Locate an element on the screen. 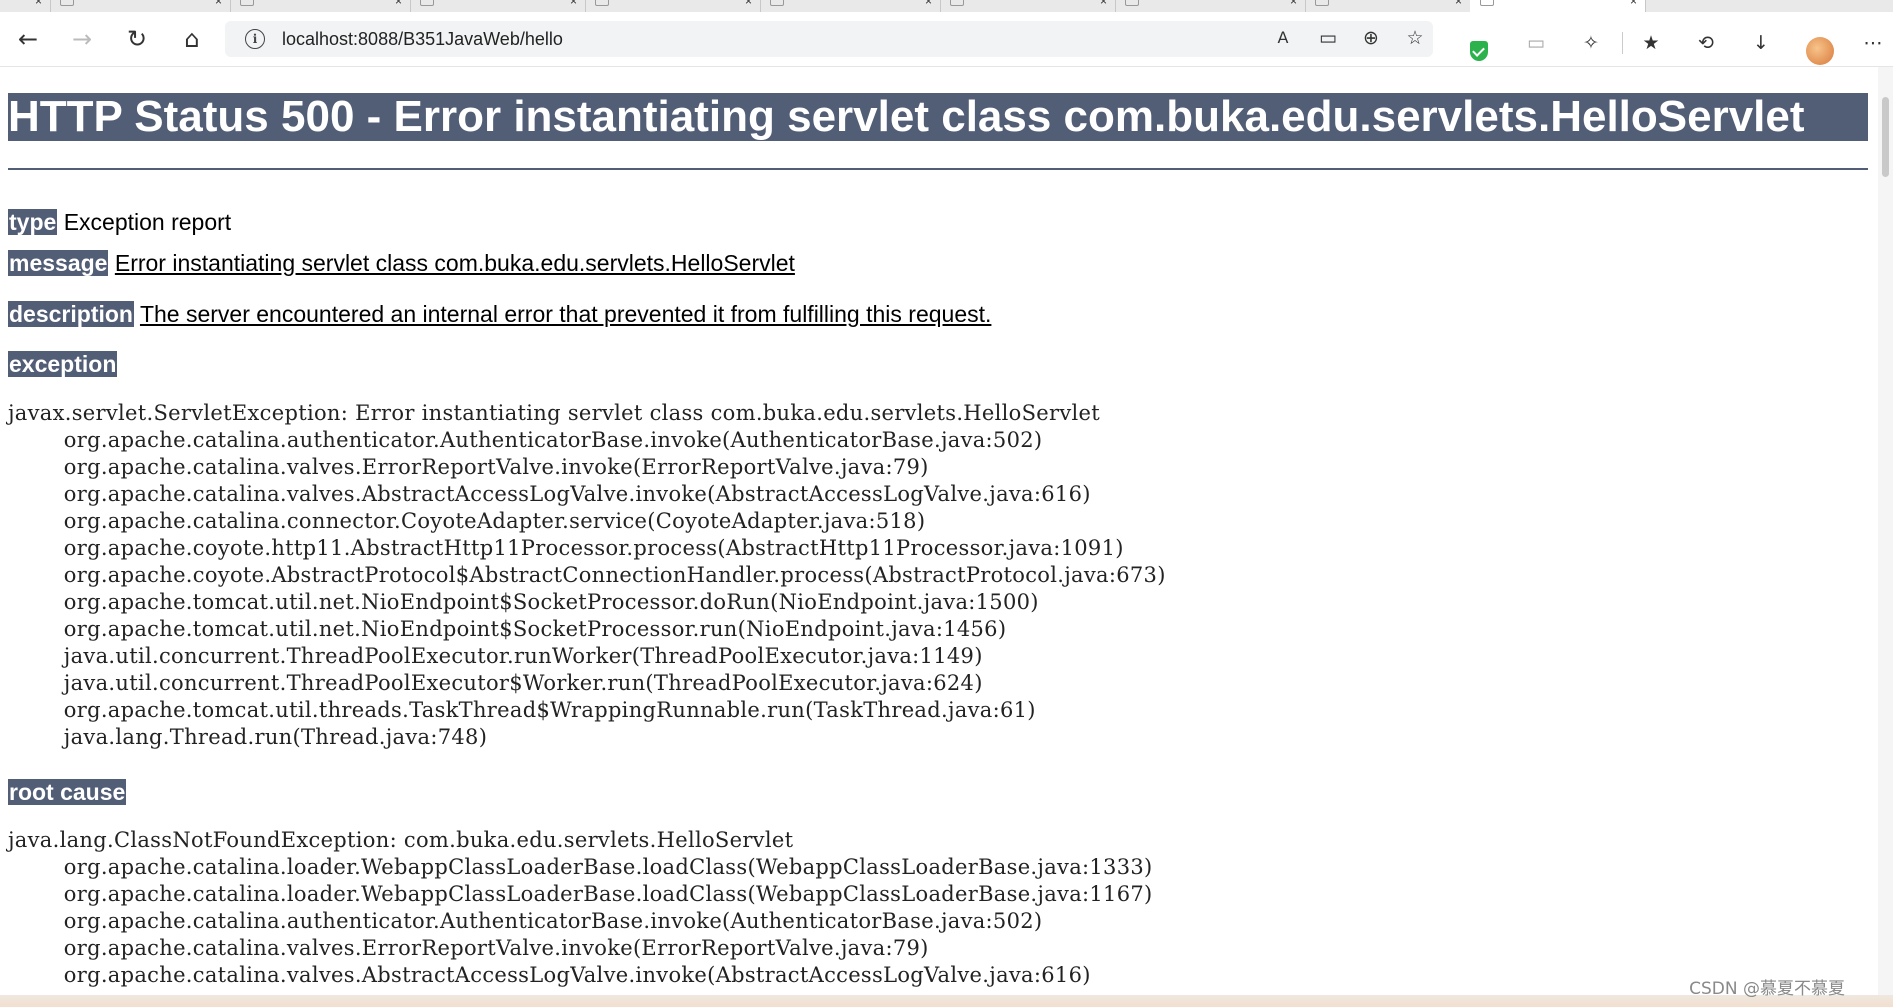  home-button: ⌂ is located at coordinates (192, 40).